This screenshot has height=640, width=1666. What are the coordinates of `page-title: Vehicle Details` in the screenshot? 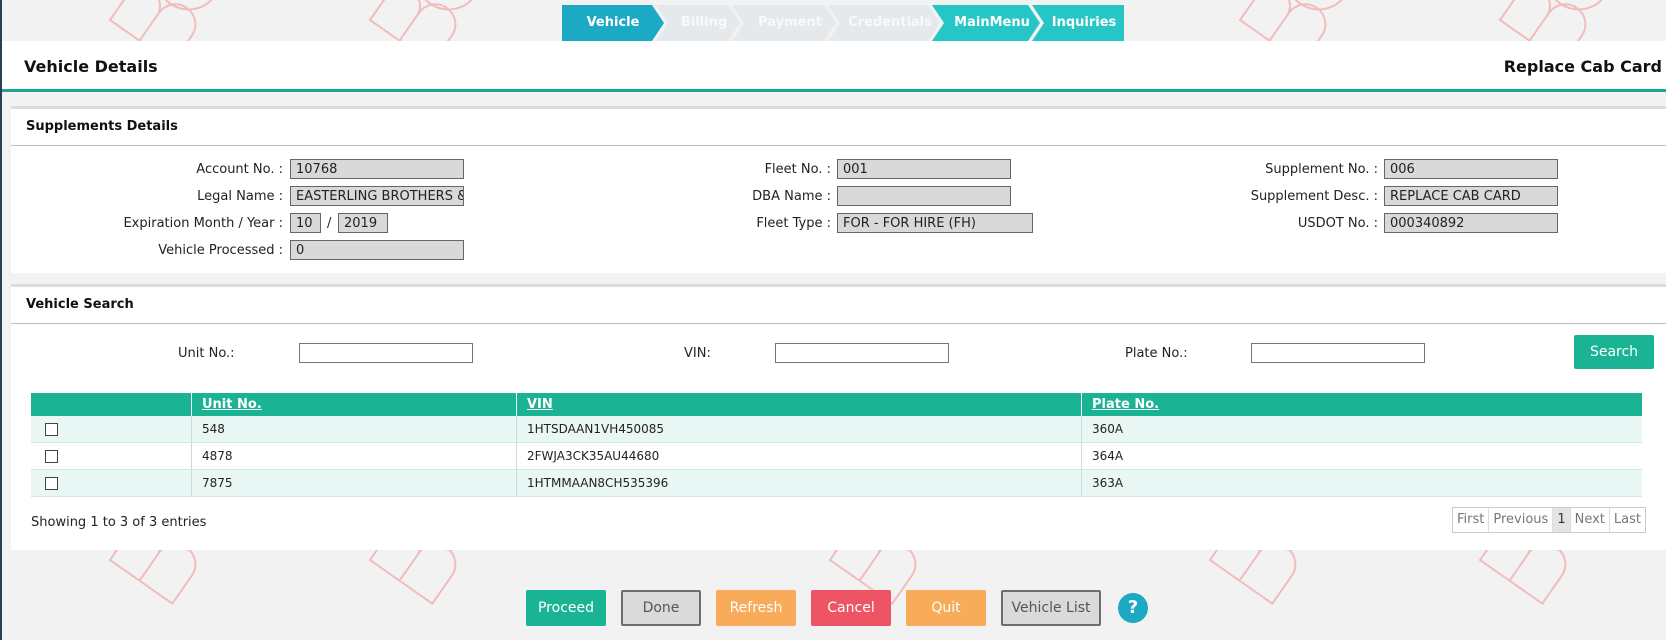 It's located at (91, 66).